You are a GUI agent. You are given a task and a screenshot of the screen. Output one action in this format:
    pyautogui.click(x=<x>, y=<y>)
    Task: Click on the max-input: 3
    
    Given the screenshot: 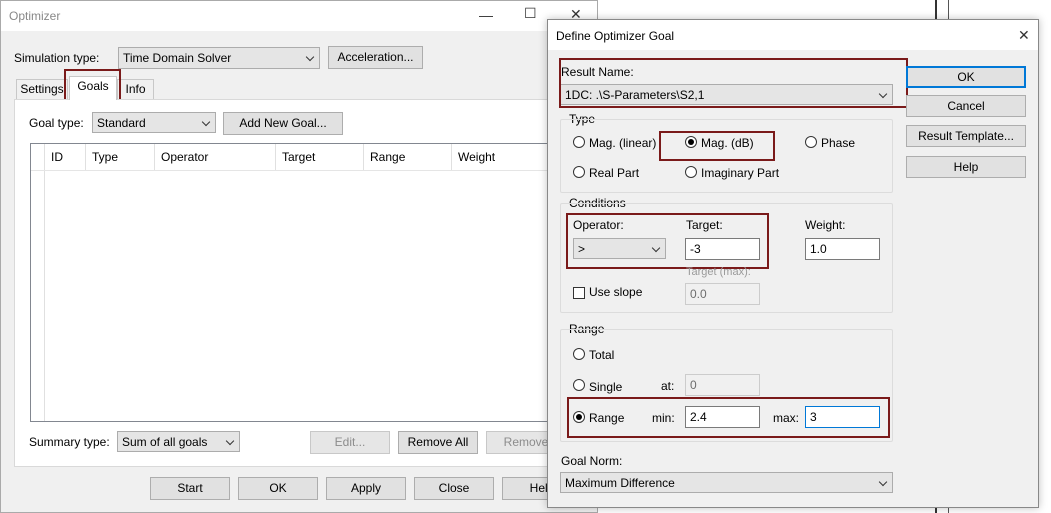 What is the action you would take?
    pyautogui.click(x=842, y=417)
    